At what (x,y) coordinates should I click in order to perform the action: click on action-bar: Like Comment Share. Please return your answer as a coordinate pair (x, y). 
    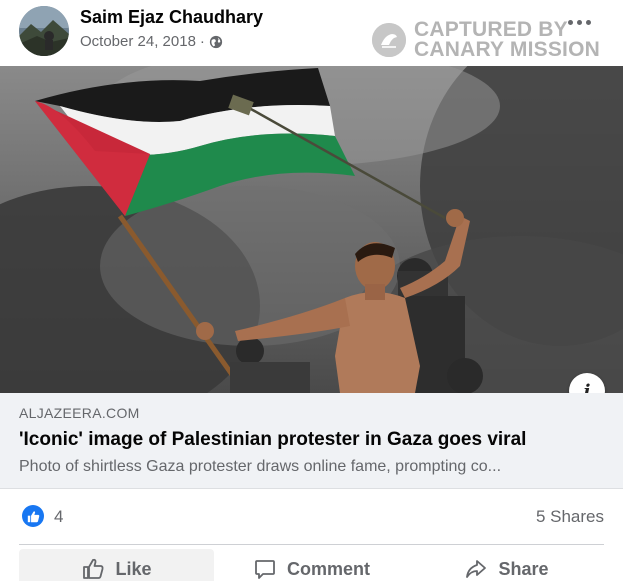
    Looking at the image, I should click on (311, 565).